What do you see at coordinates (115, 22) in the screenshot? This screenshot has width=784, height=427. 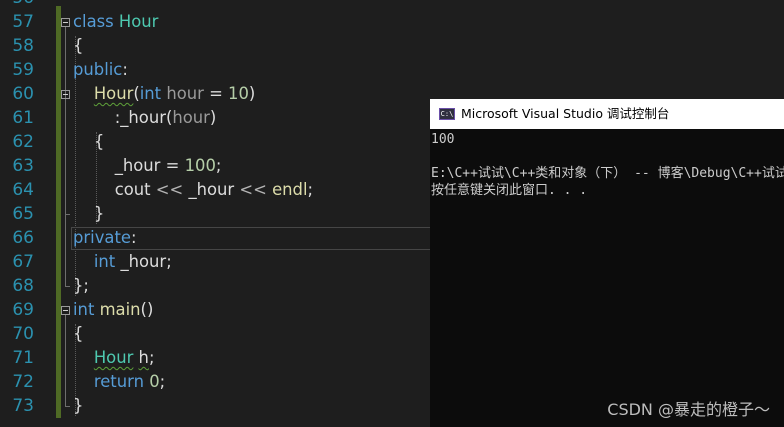 I see `code-line: class Hour` at bounding box center [115, 22].